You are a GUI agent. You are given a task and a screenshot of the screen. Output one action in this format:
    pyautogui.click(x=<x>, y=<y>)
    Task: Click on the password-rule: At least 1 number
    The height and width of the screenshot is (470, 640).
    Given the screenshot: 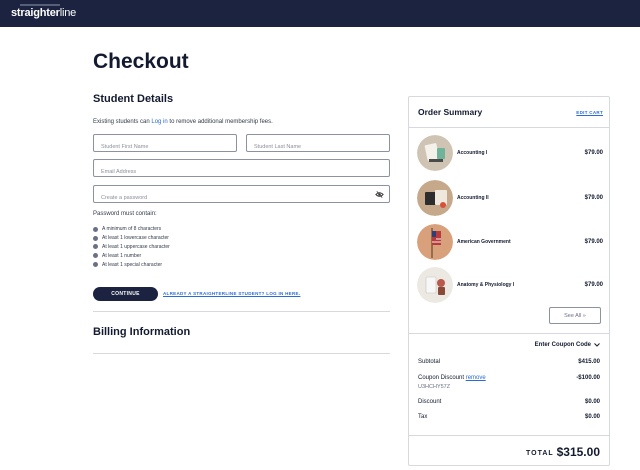 What is the action you would take?
    pyautogui.click(x=131, y=255)
    